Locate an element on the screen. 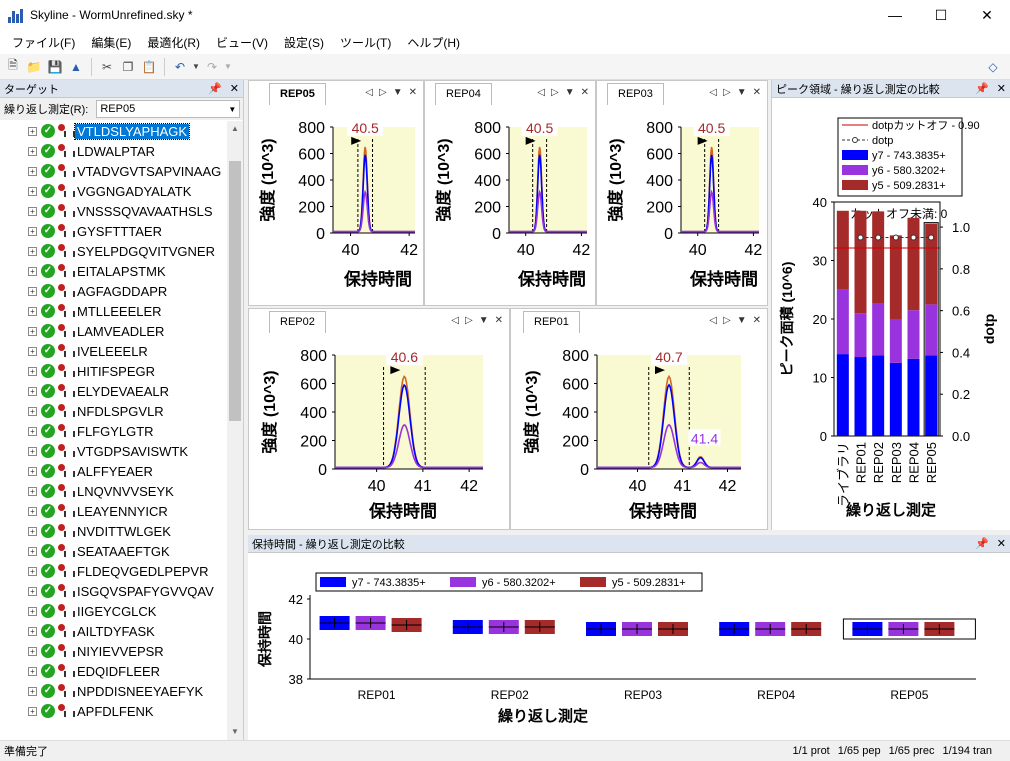 Image resolution: width=1010 pixels, height=761 pixels. menu-edit: 編集(E) is located at coordinates (111, 42).